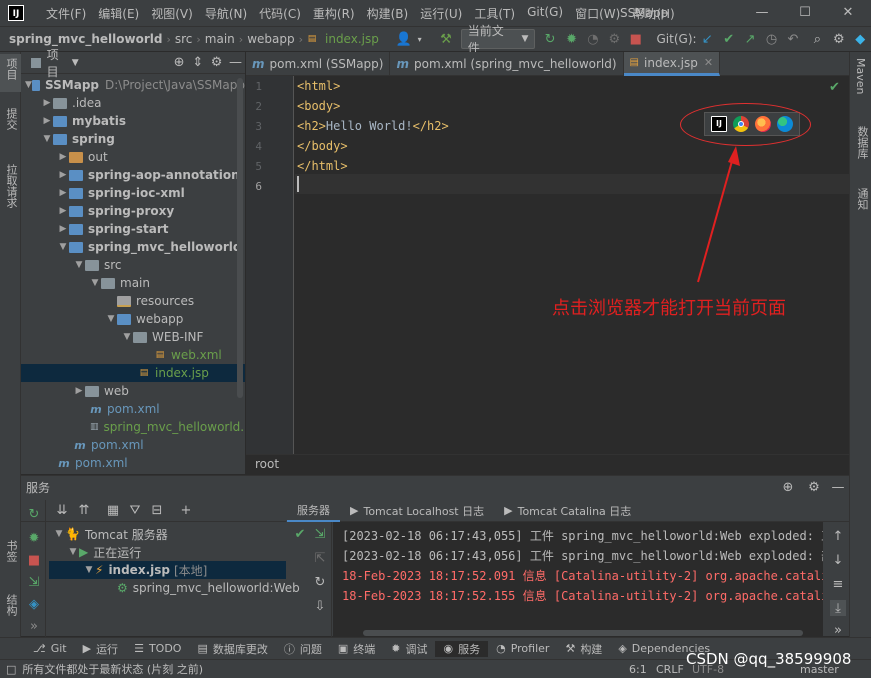  What do you see at coordinates (133, 139) in the screenshot?
I see `tree-item-spring: ▼ spring` at bounding box center [133, 139].